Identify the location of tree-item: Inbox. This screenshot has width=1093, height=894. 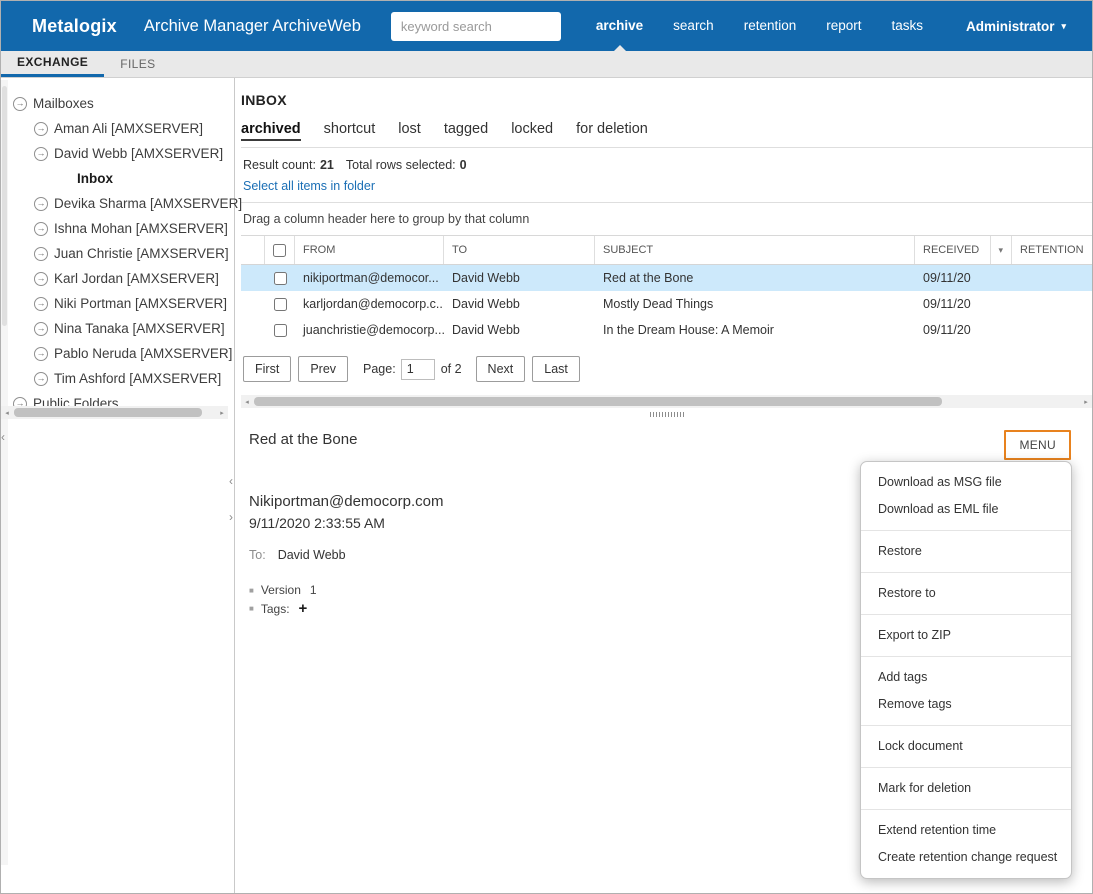
(117, 178).